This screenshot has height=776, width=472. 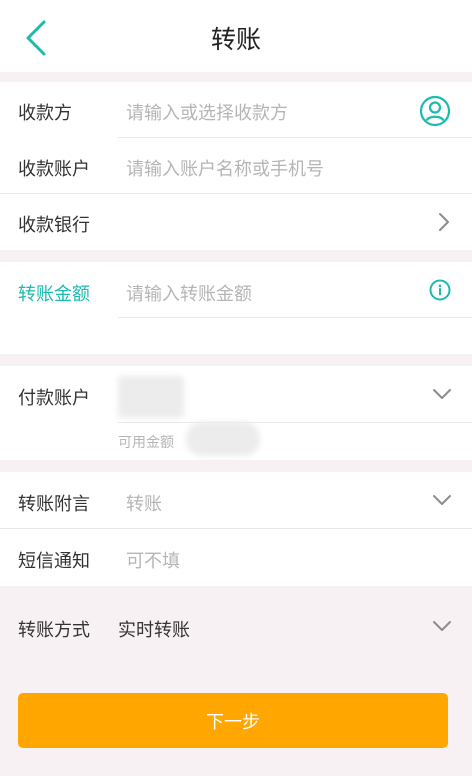 I want to click on payer-account-label: 付款账户, so click(x=54, y=398).